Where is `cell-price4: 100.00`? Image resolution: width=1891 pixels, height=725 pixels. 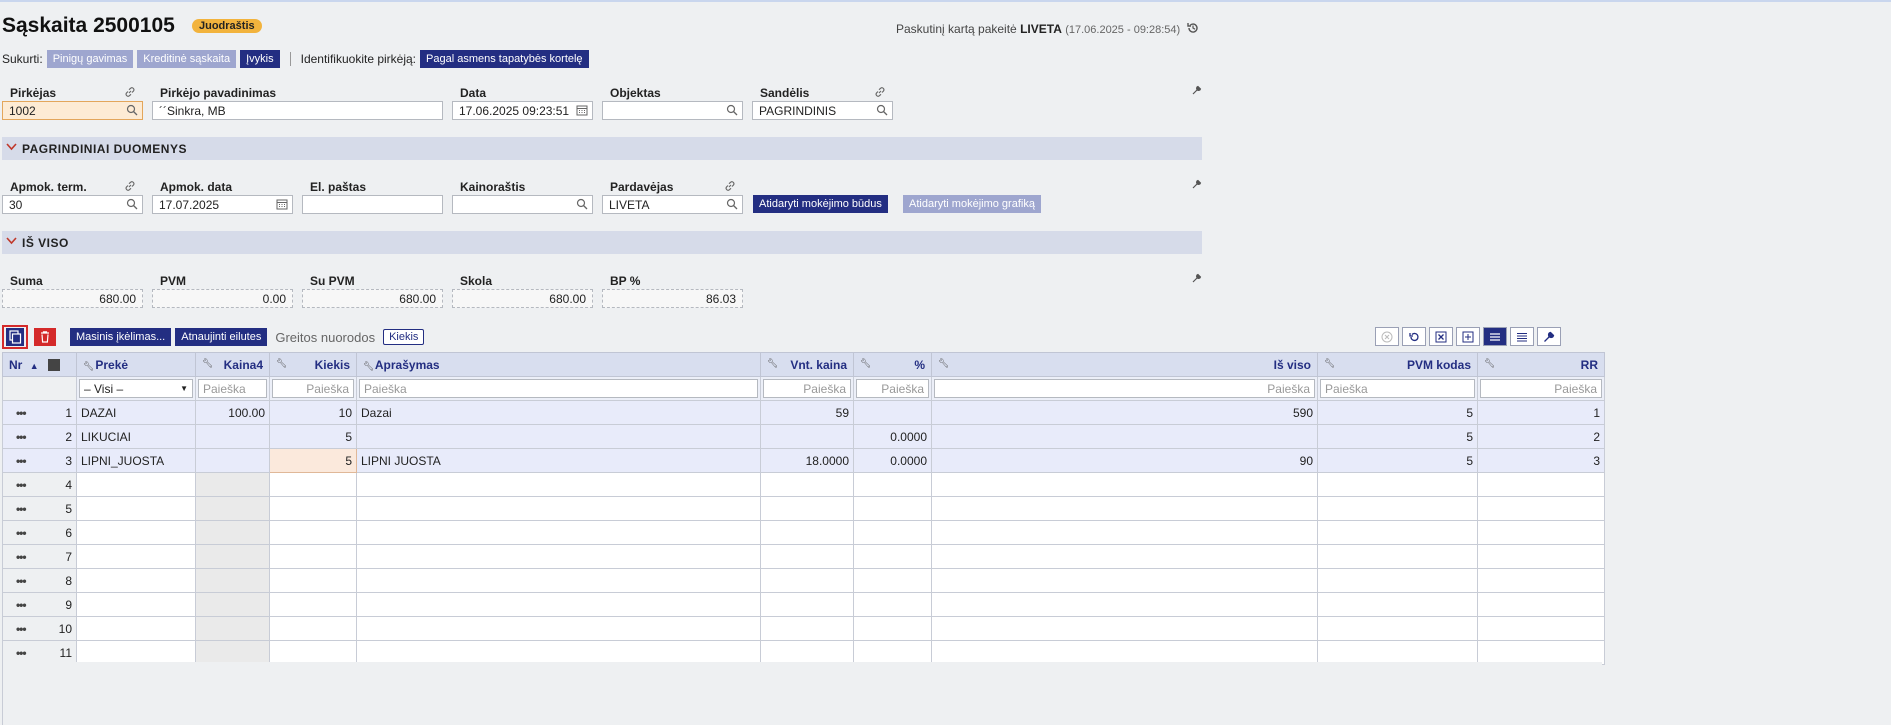
cell-price4: 100.00 is located at coordinates (232, 412).